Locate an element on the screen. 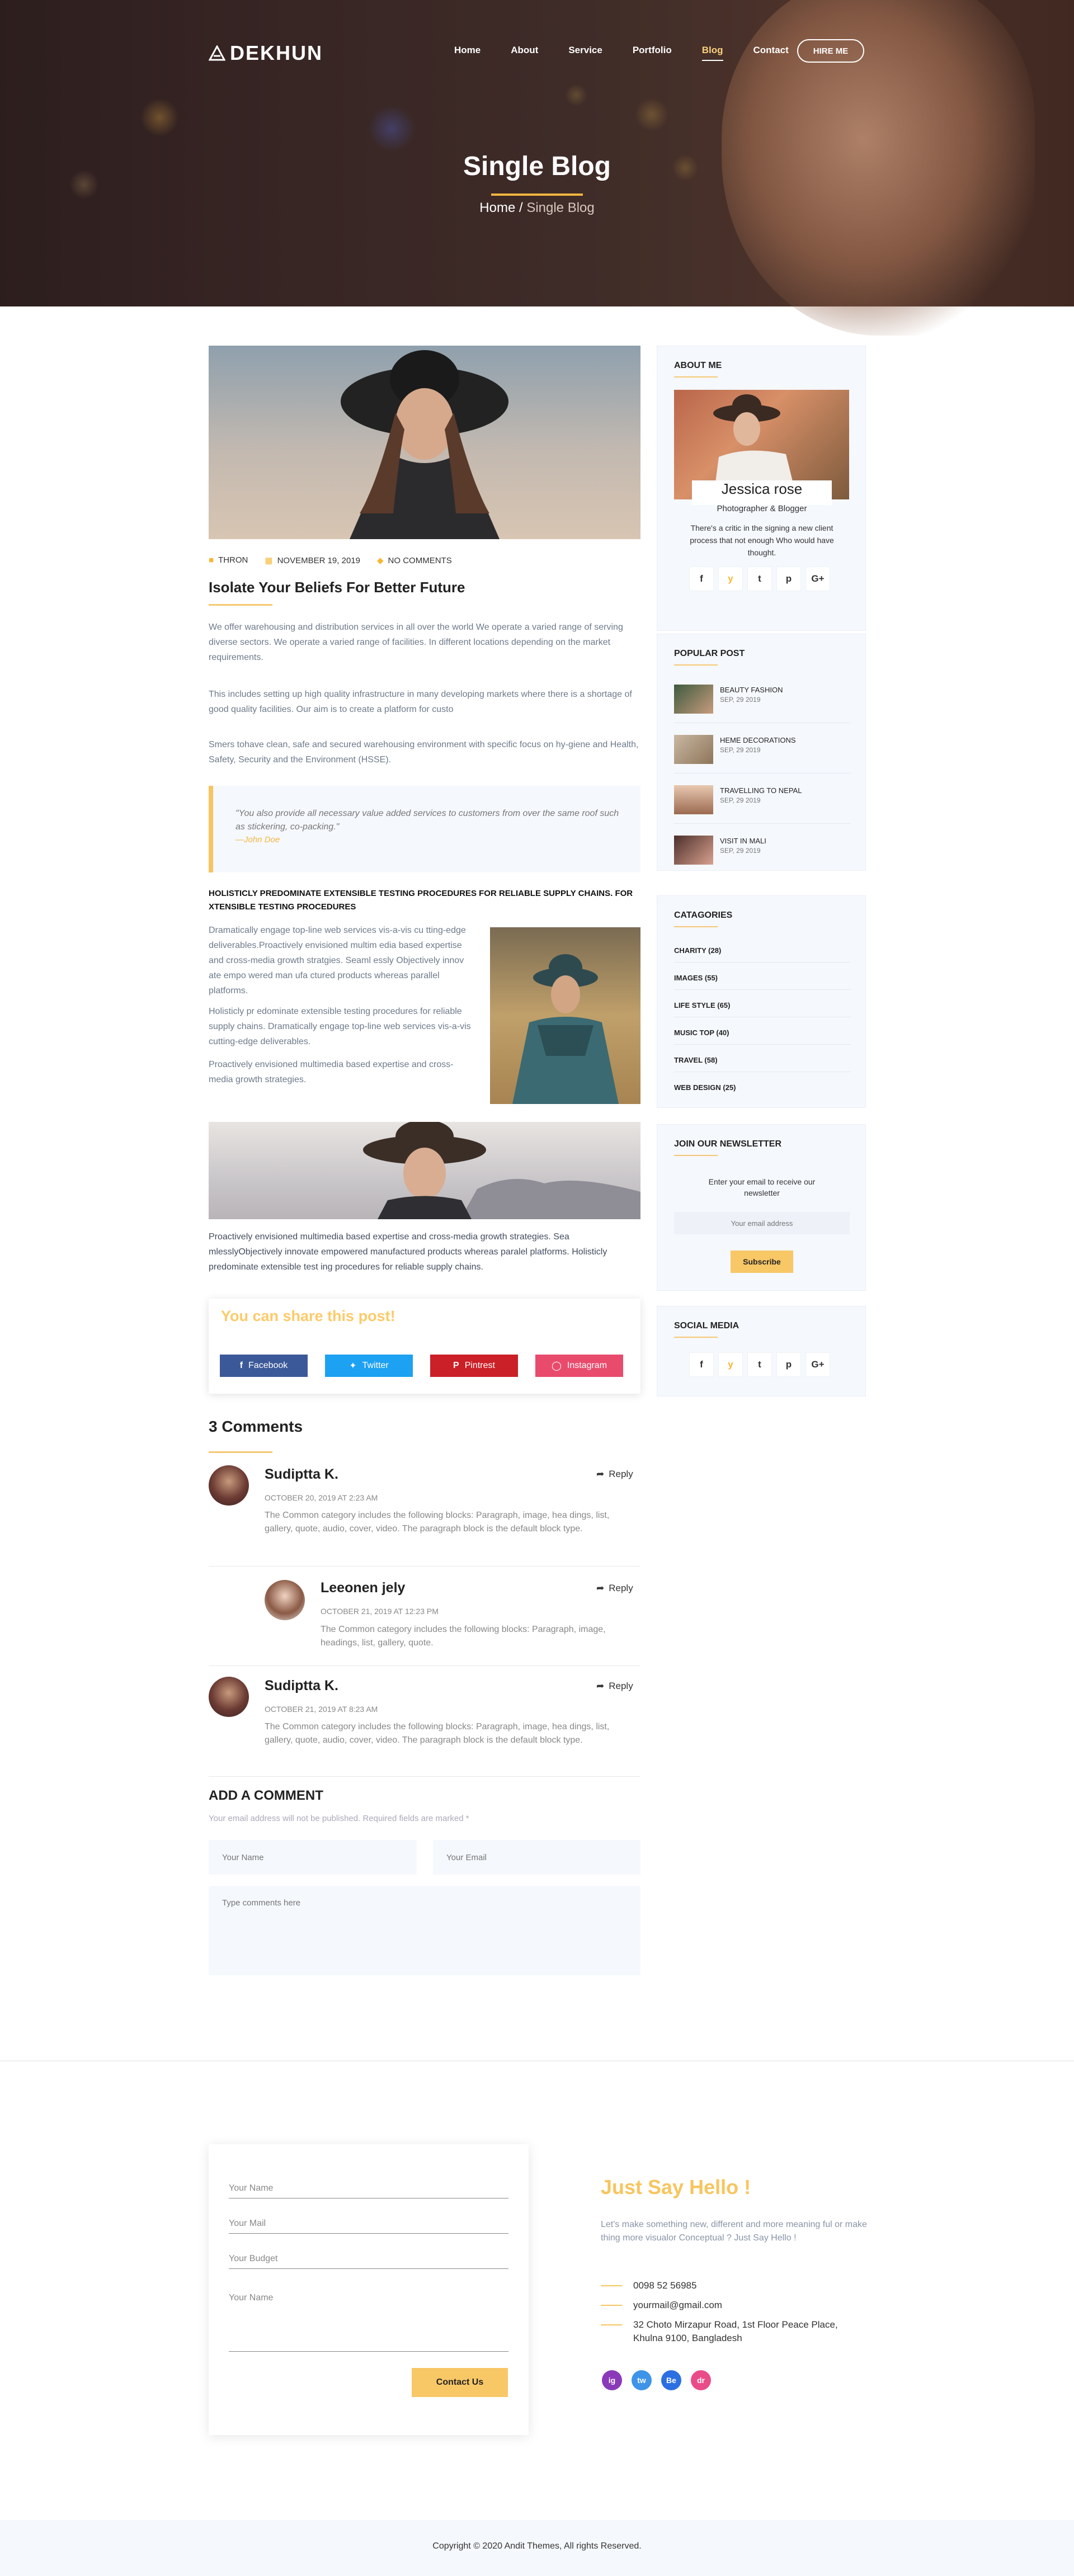 The width and height of the screenshot is (1074, 2576). post-comments-count: ◆ NO COMMENTS is located at coordinates (414, 560).